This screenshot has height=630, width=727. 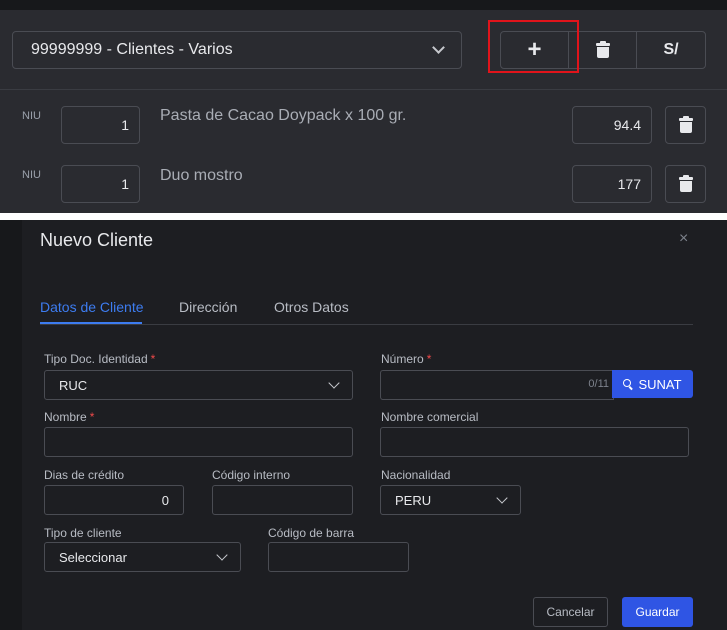 I want to click on modal-title: Nuevo Cliente, so click(x=97, y=240).